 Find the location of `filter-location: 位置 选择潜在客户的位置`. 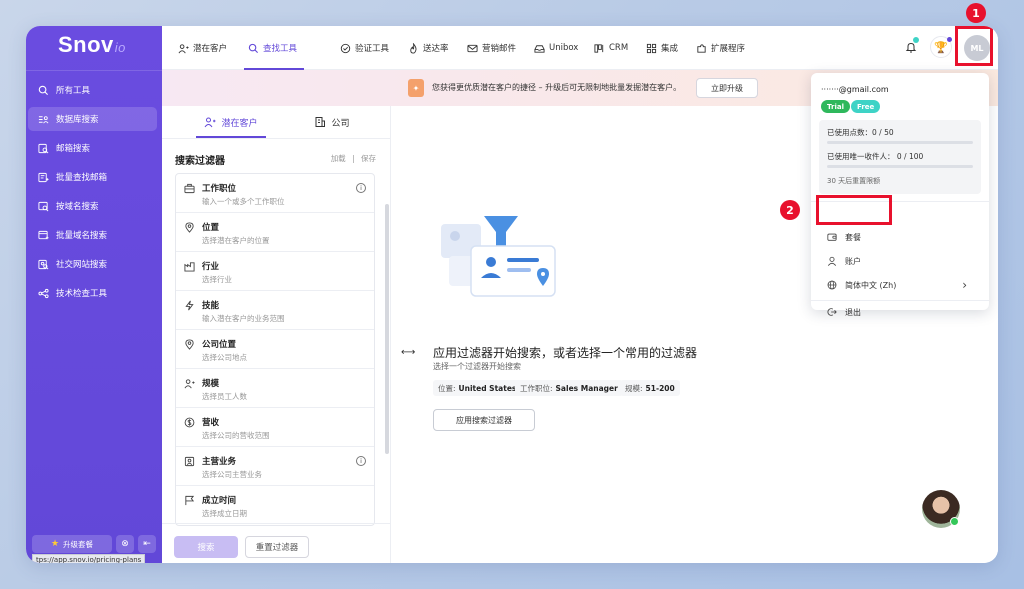

filter-location: 位置 选择潜在客户的位置 is located at coordinates (275, 232).